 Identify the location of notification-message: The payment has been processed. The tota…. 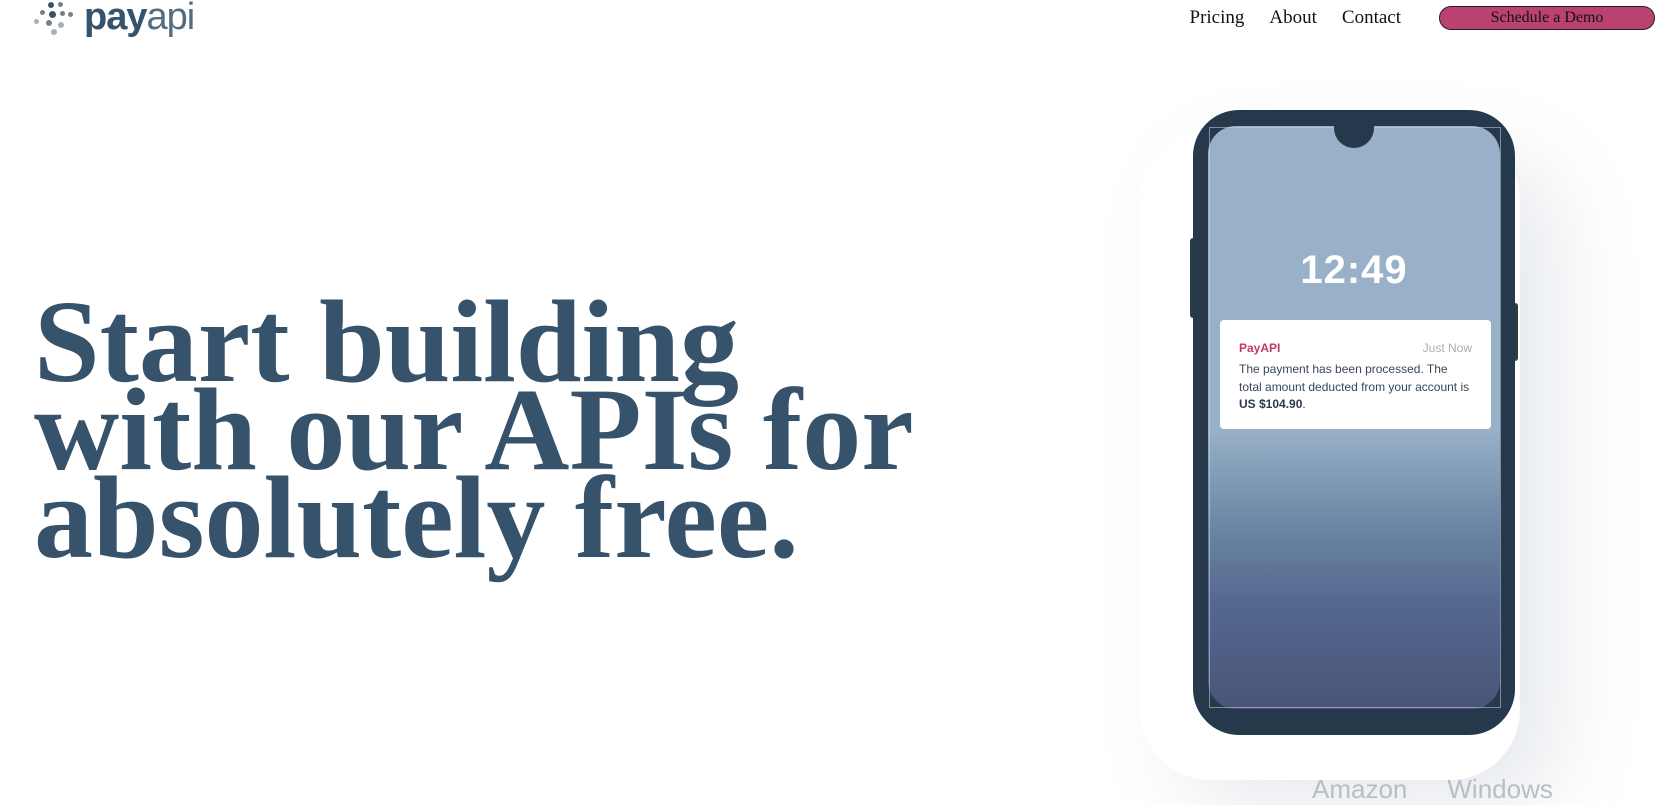
(1355, 387).